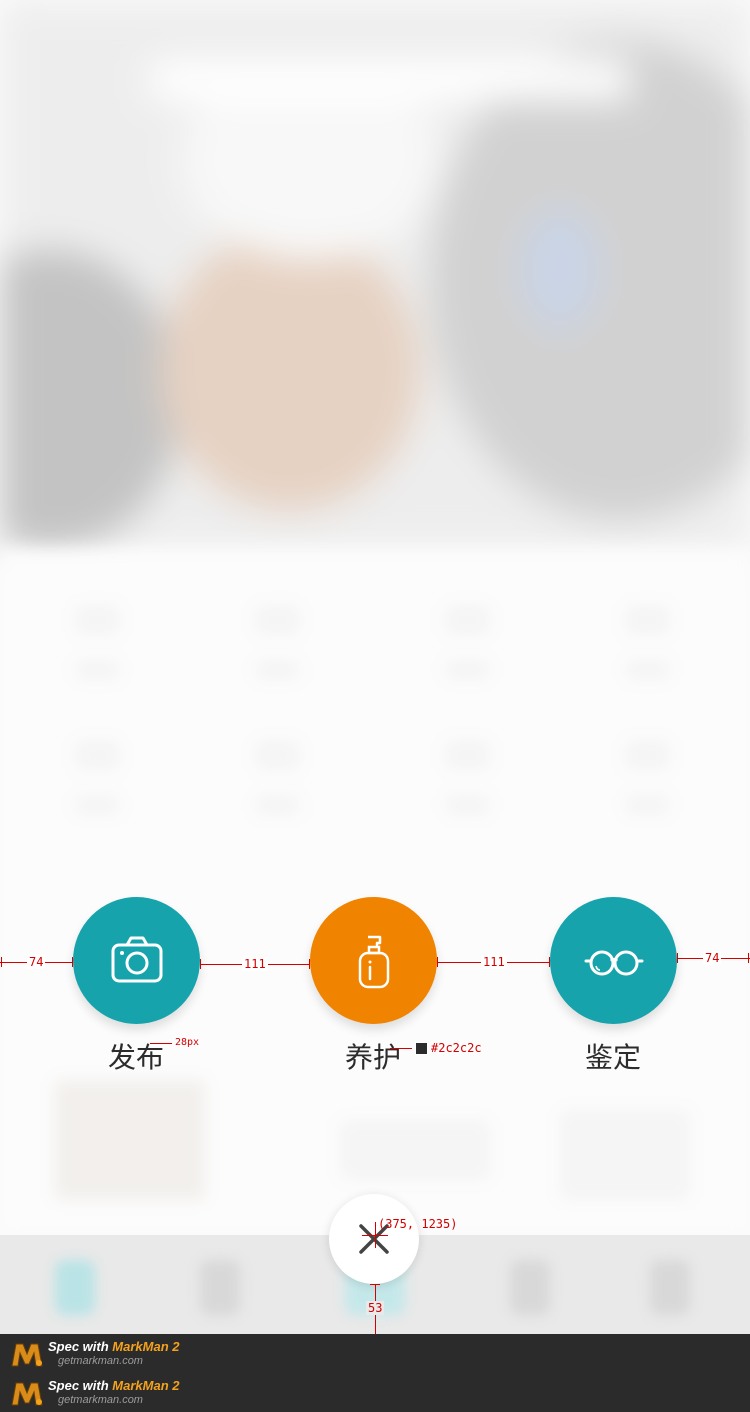 Image resolution: width=750 pixels, height=1412 pixels. I want to click on spec-left-margin: 74, so click(36, 962).